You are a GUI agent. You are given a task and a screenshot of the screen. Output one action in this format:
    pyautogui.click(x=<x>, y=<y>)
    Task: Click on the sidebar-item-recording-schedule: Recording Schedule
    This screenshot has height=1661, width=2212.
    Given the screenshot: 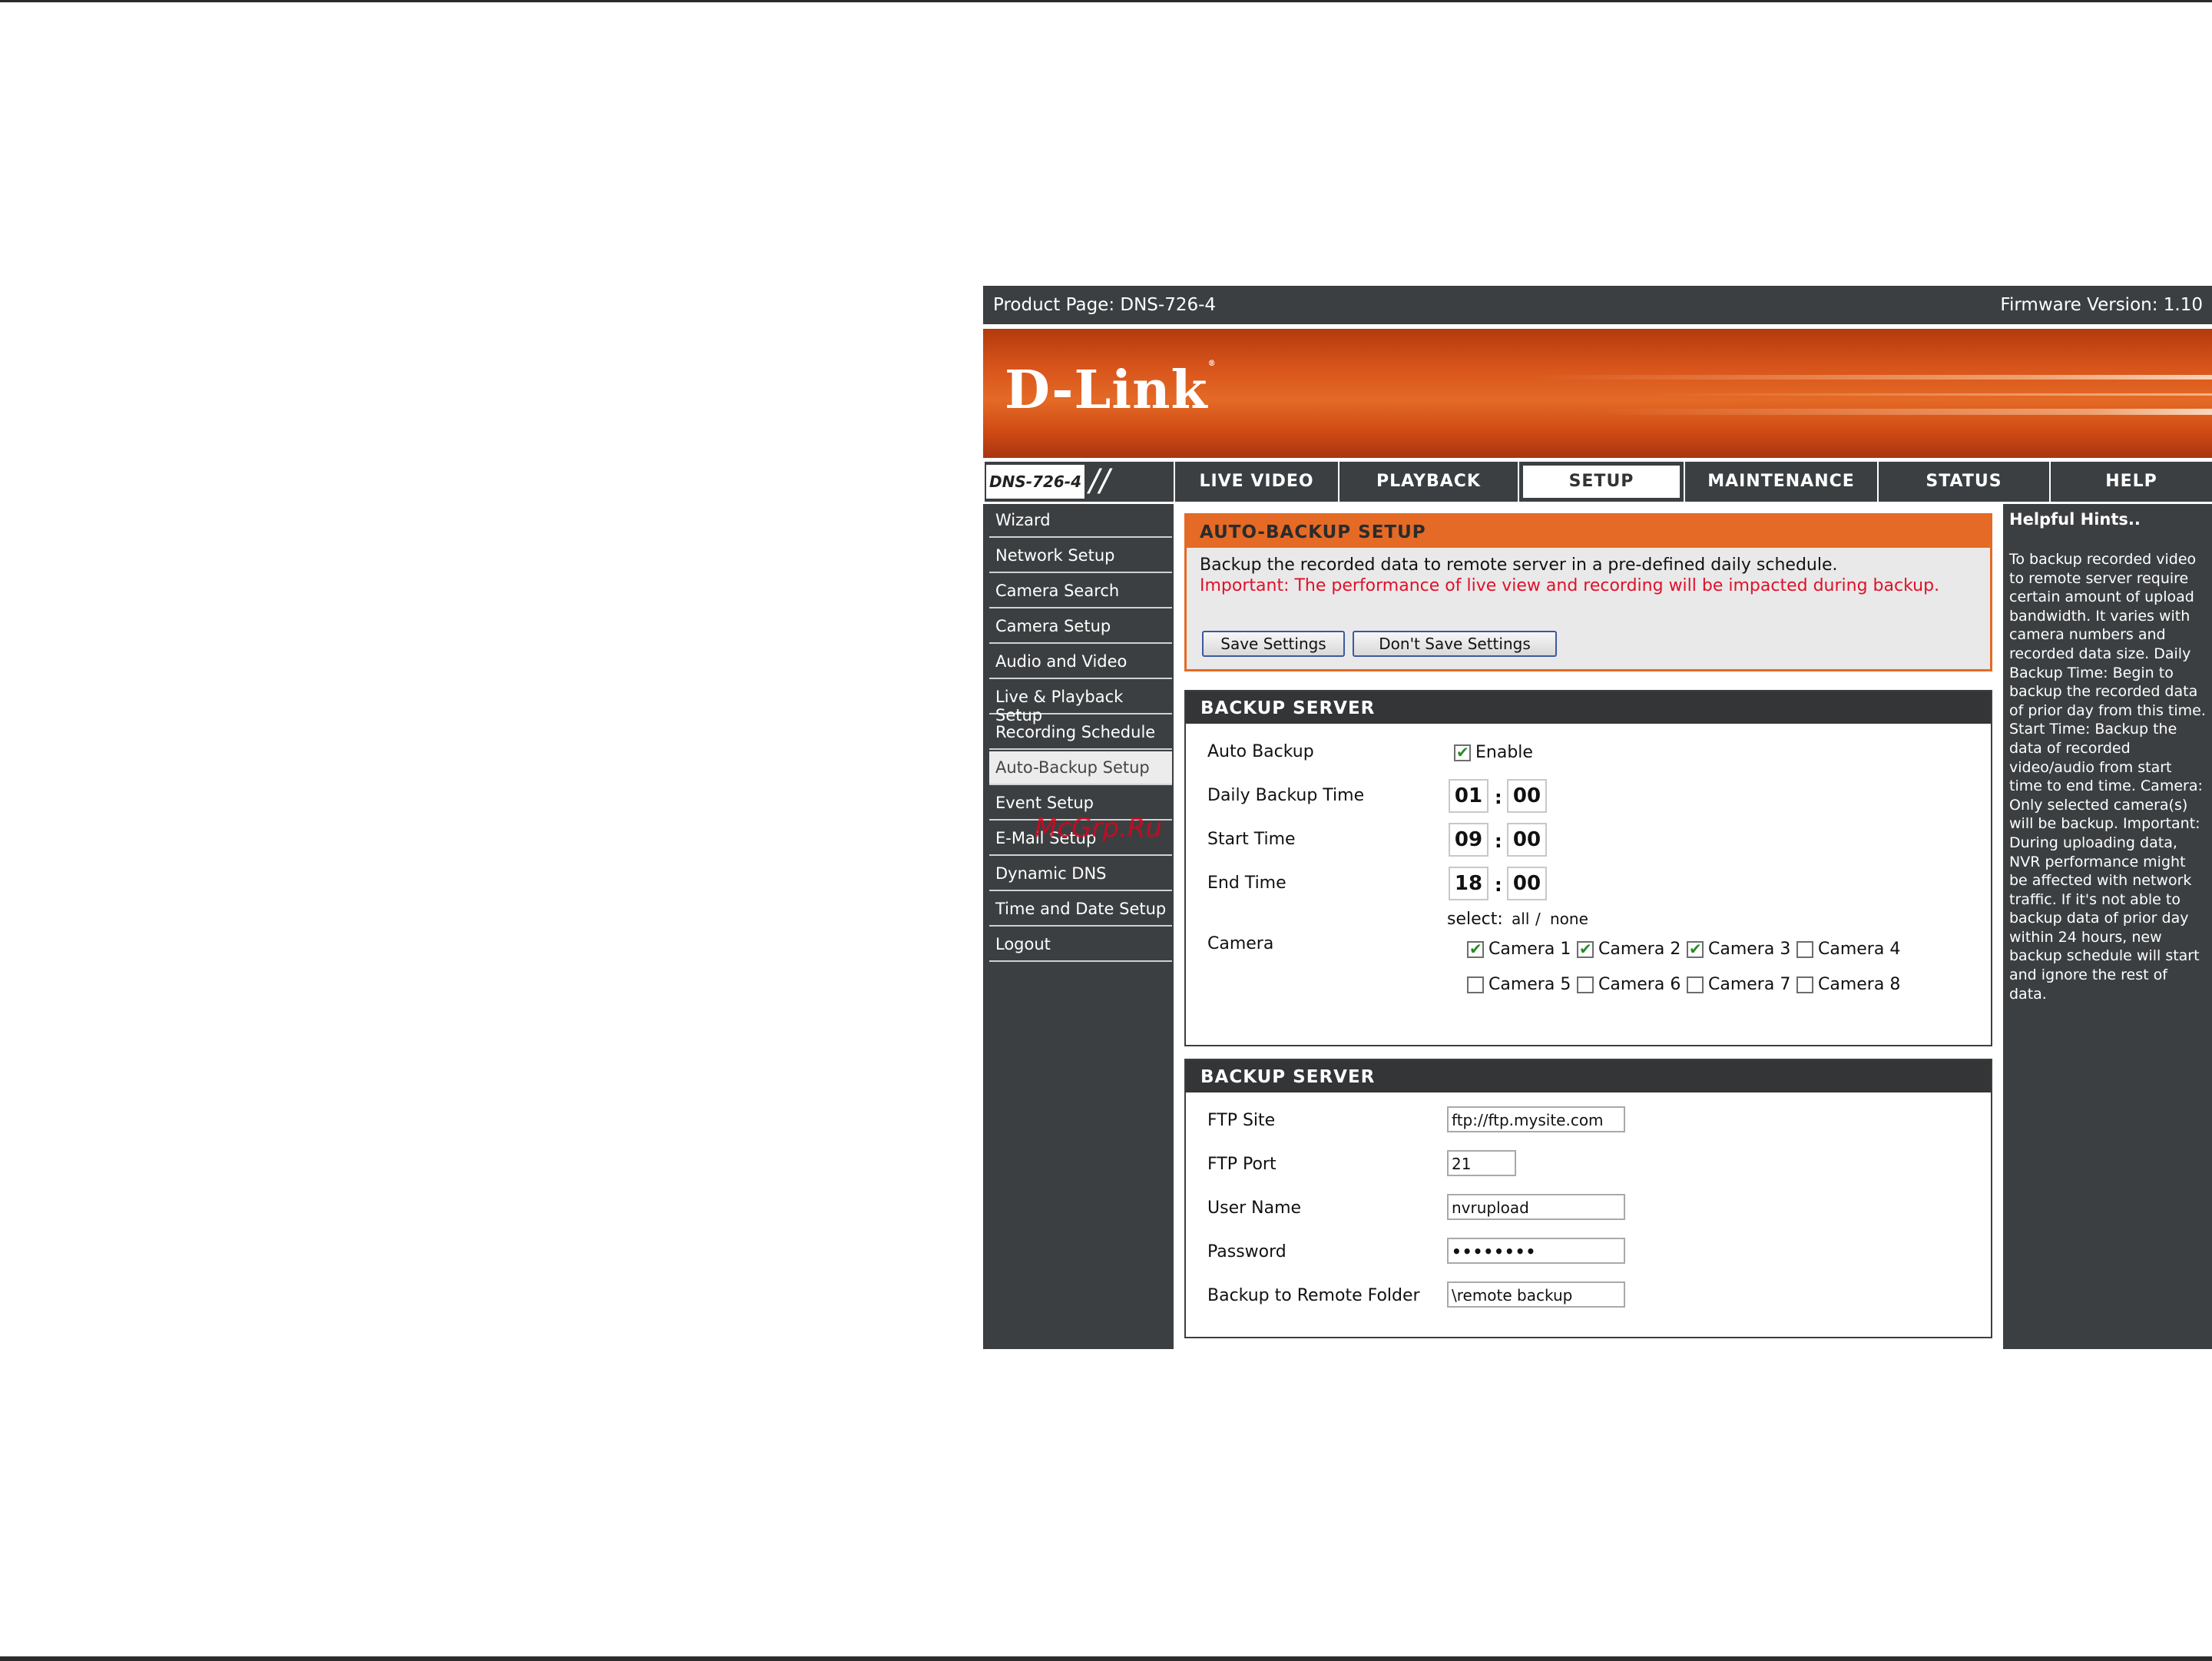 What is the action you would take?
    pyautogui.click(x=1081, y=733)
    